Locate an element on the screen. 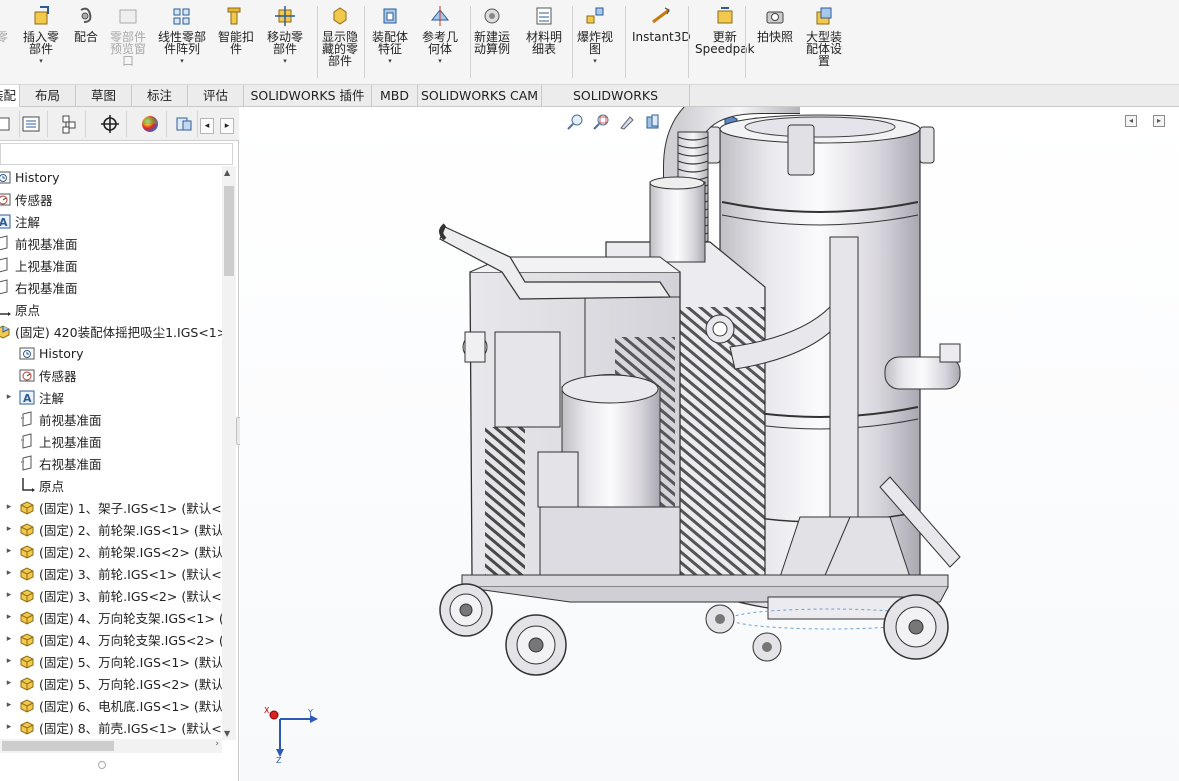 Image resolution: width=1179 pixels, height=781 pixels. tree-item: ▸ (固定) 6、电机底.IGS<1> (默认< is located at coordinates (111, 705).